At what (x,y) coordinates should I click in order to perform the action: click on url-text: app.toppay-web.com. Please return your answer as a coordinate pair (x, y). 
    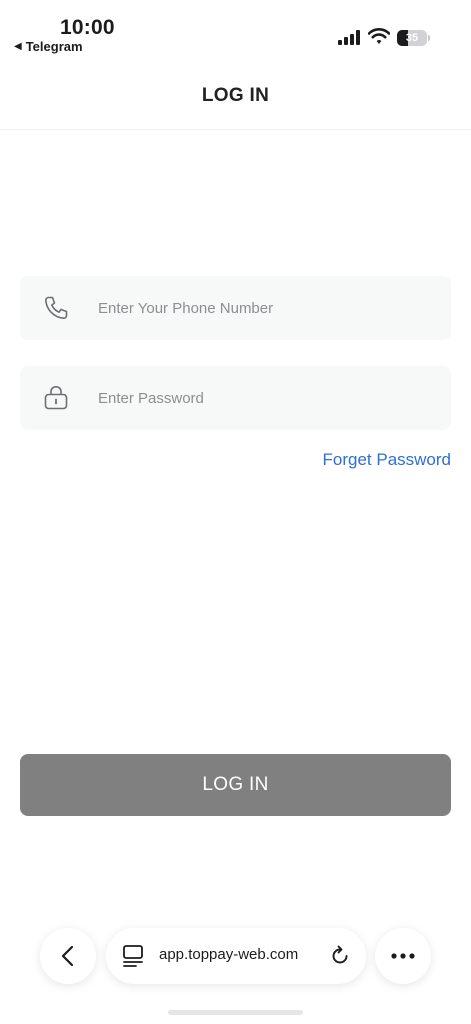
    Looking at the image, I should click on (229, 954).